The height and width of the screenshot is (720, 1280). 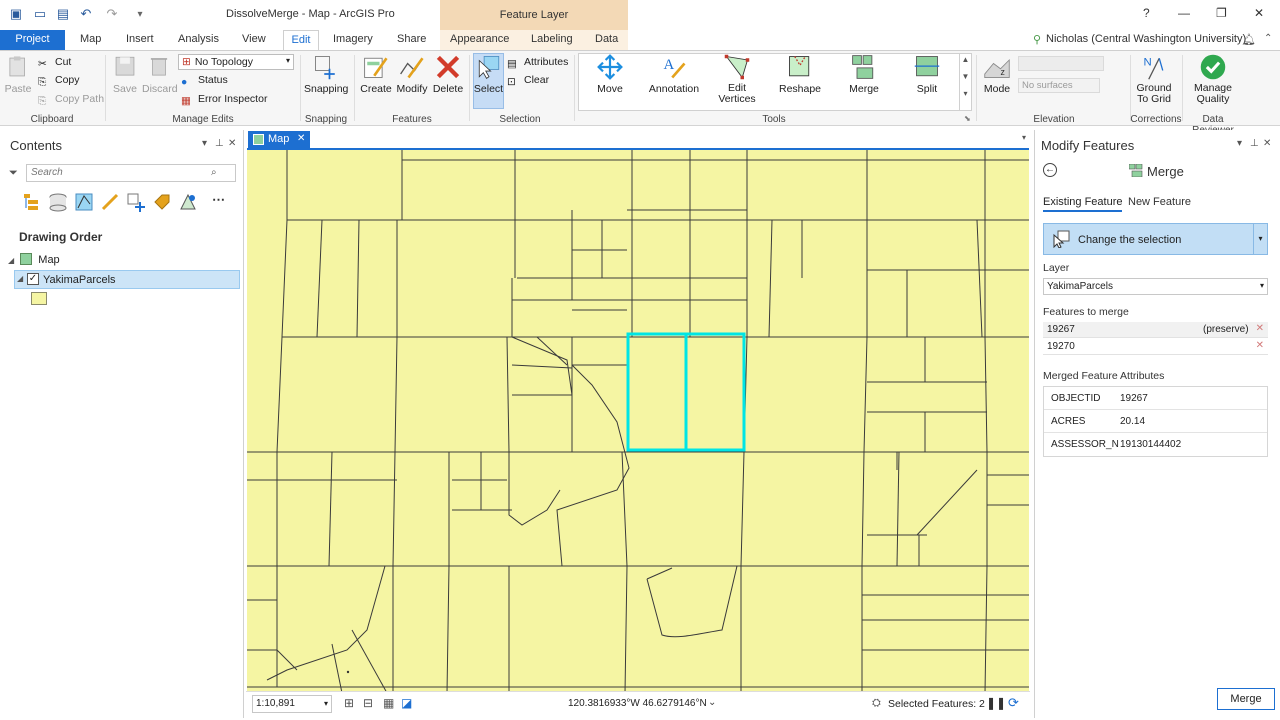 What do you see at coordinates (224, 100) in the screenshot?
I see `error-inspector-button: ▦ Error Inspector` at bounding box center [224, 100].